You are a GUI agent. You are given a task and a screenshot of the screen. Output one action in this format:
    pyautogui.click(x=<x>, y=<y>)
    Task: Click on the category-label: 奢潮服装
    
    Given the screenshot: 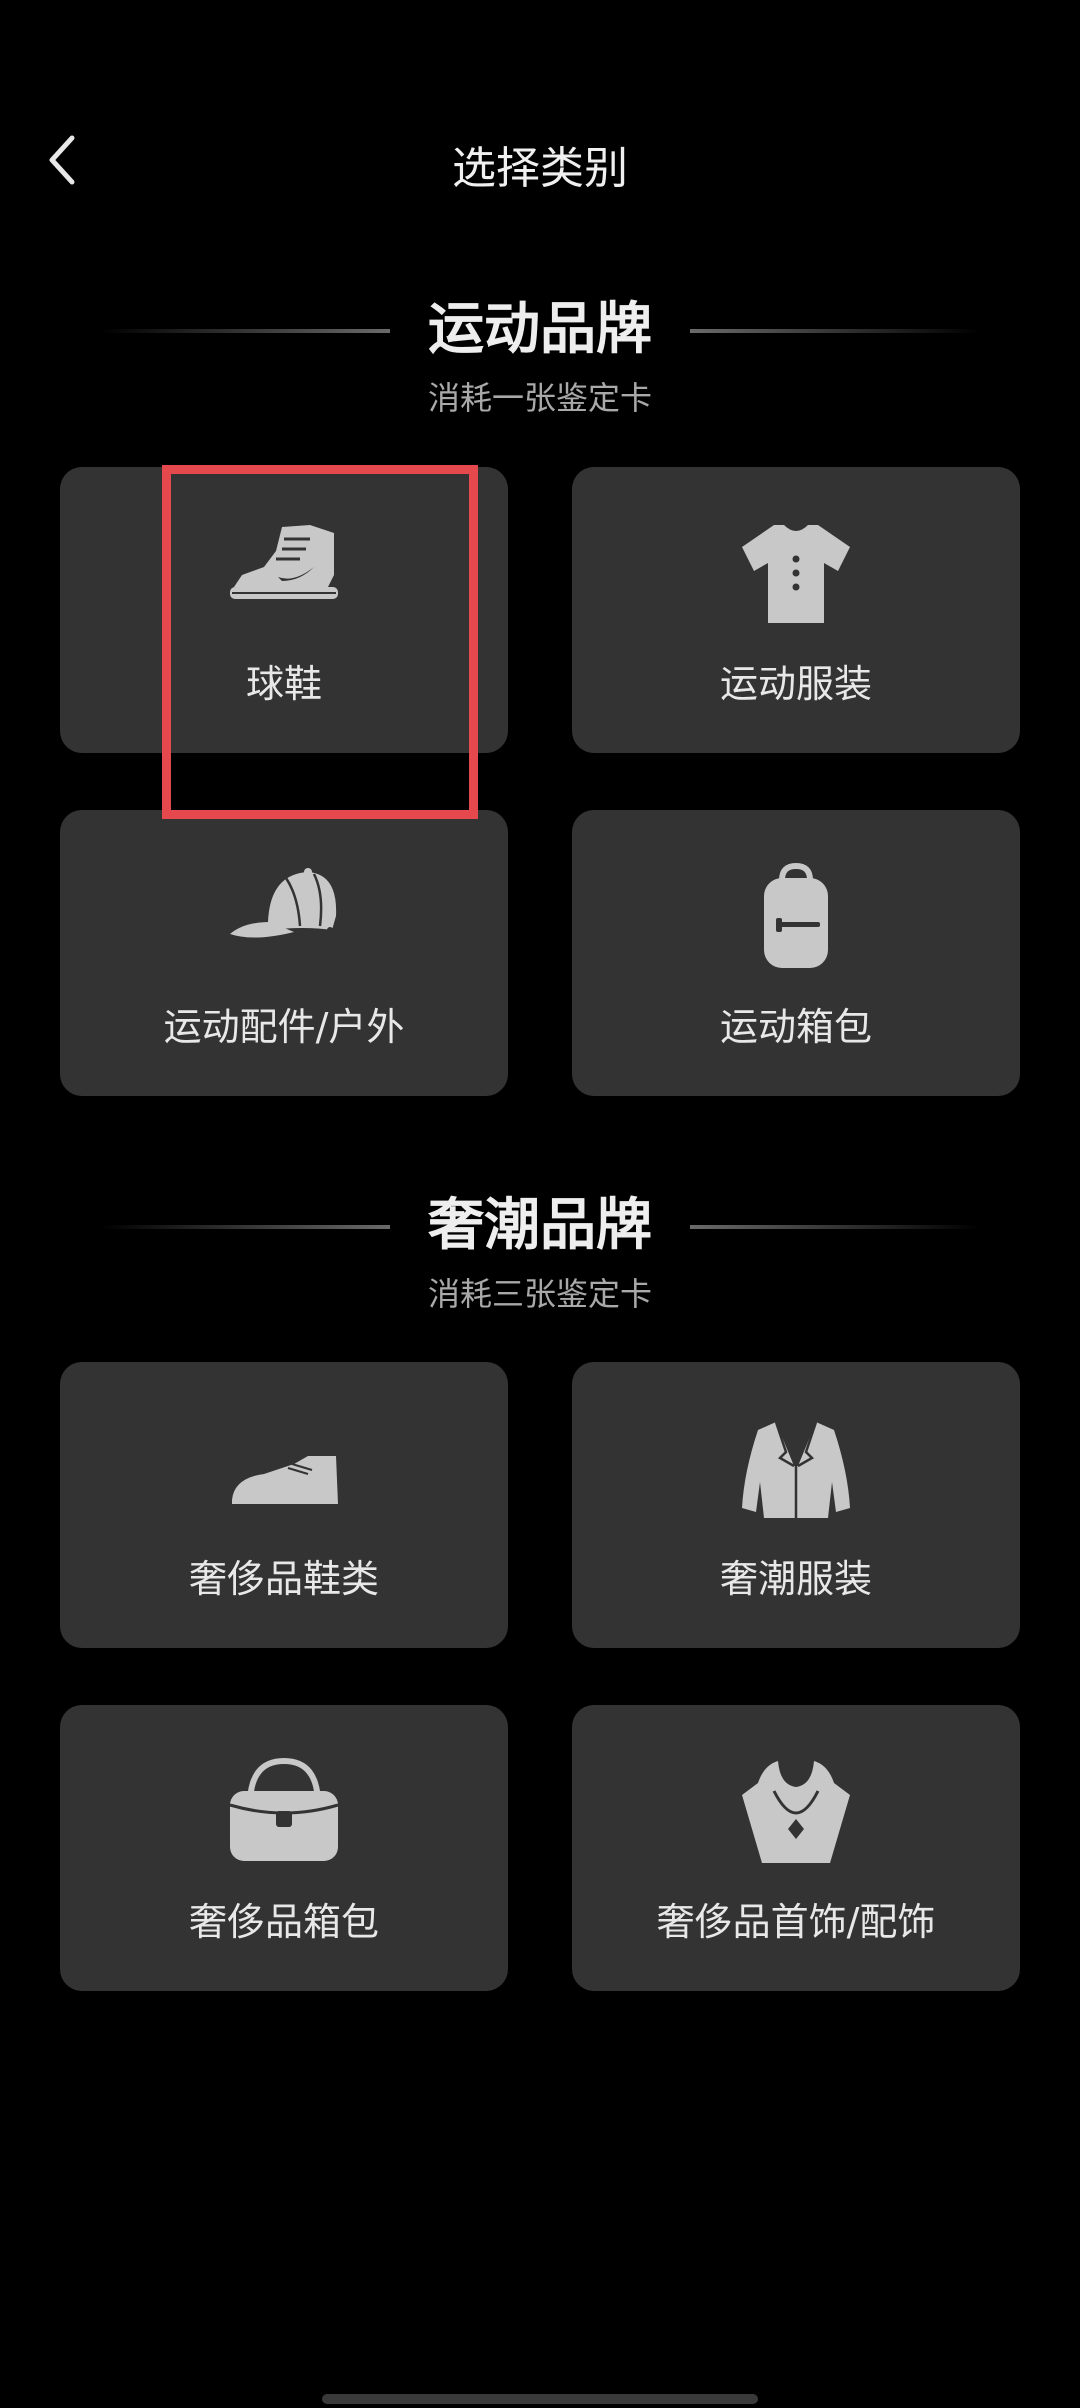 What is the action you would take?
    pyautogui.click(x=795, y=1579)
    